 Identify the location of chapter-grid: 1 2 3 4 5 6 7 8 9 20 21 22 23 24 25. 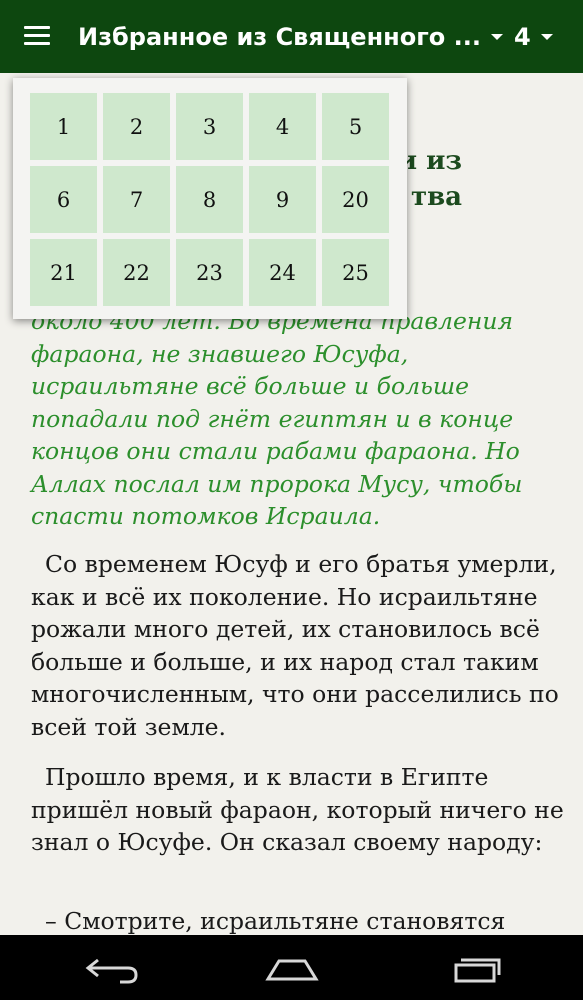
(209, 199).